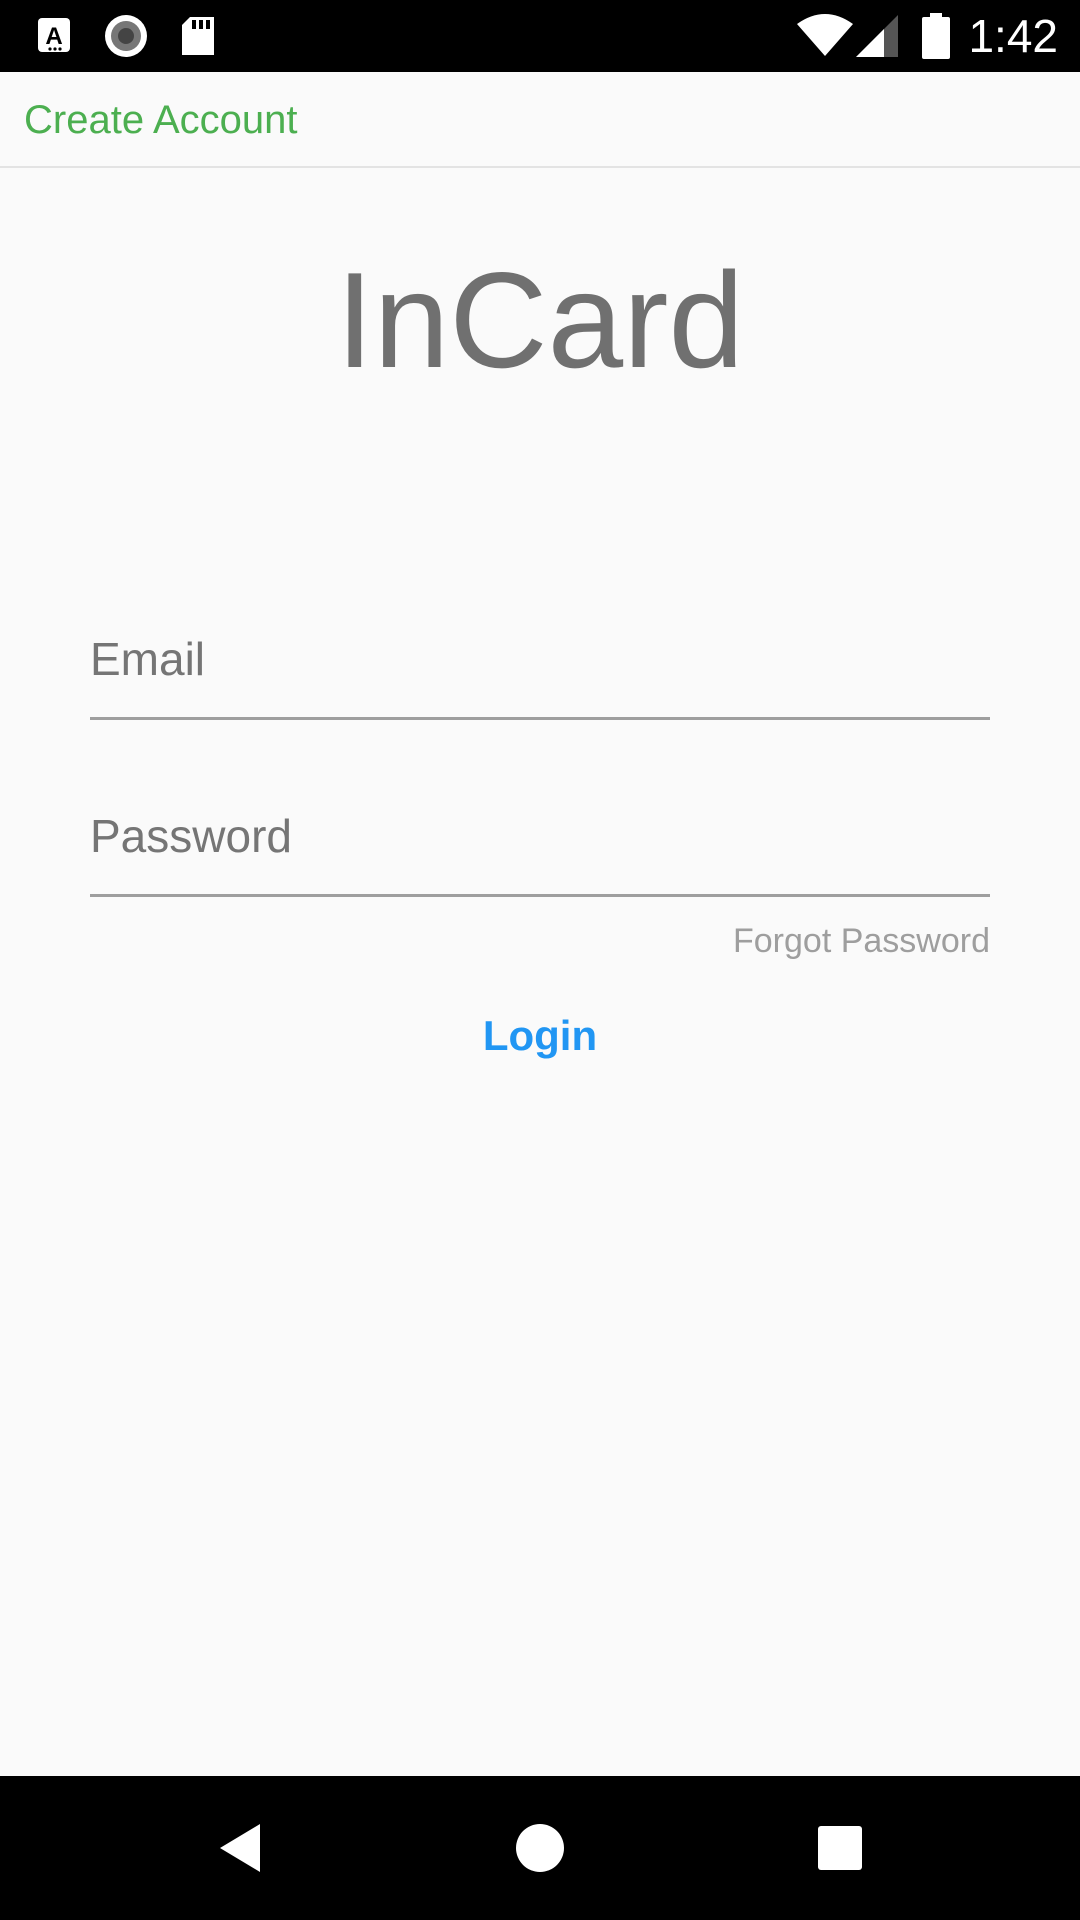 The image size is (1080, 1920). I want to click on sd-card-icon, so click(198, 36).